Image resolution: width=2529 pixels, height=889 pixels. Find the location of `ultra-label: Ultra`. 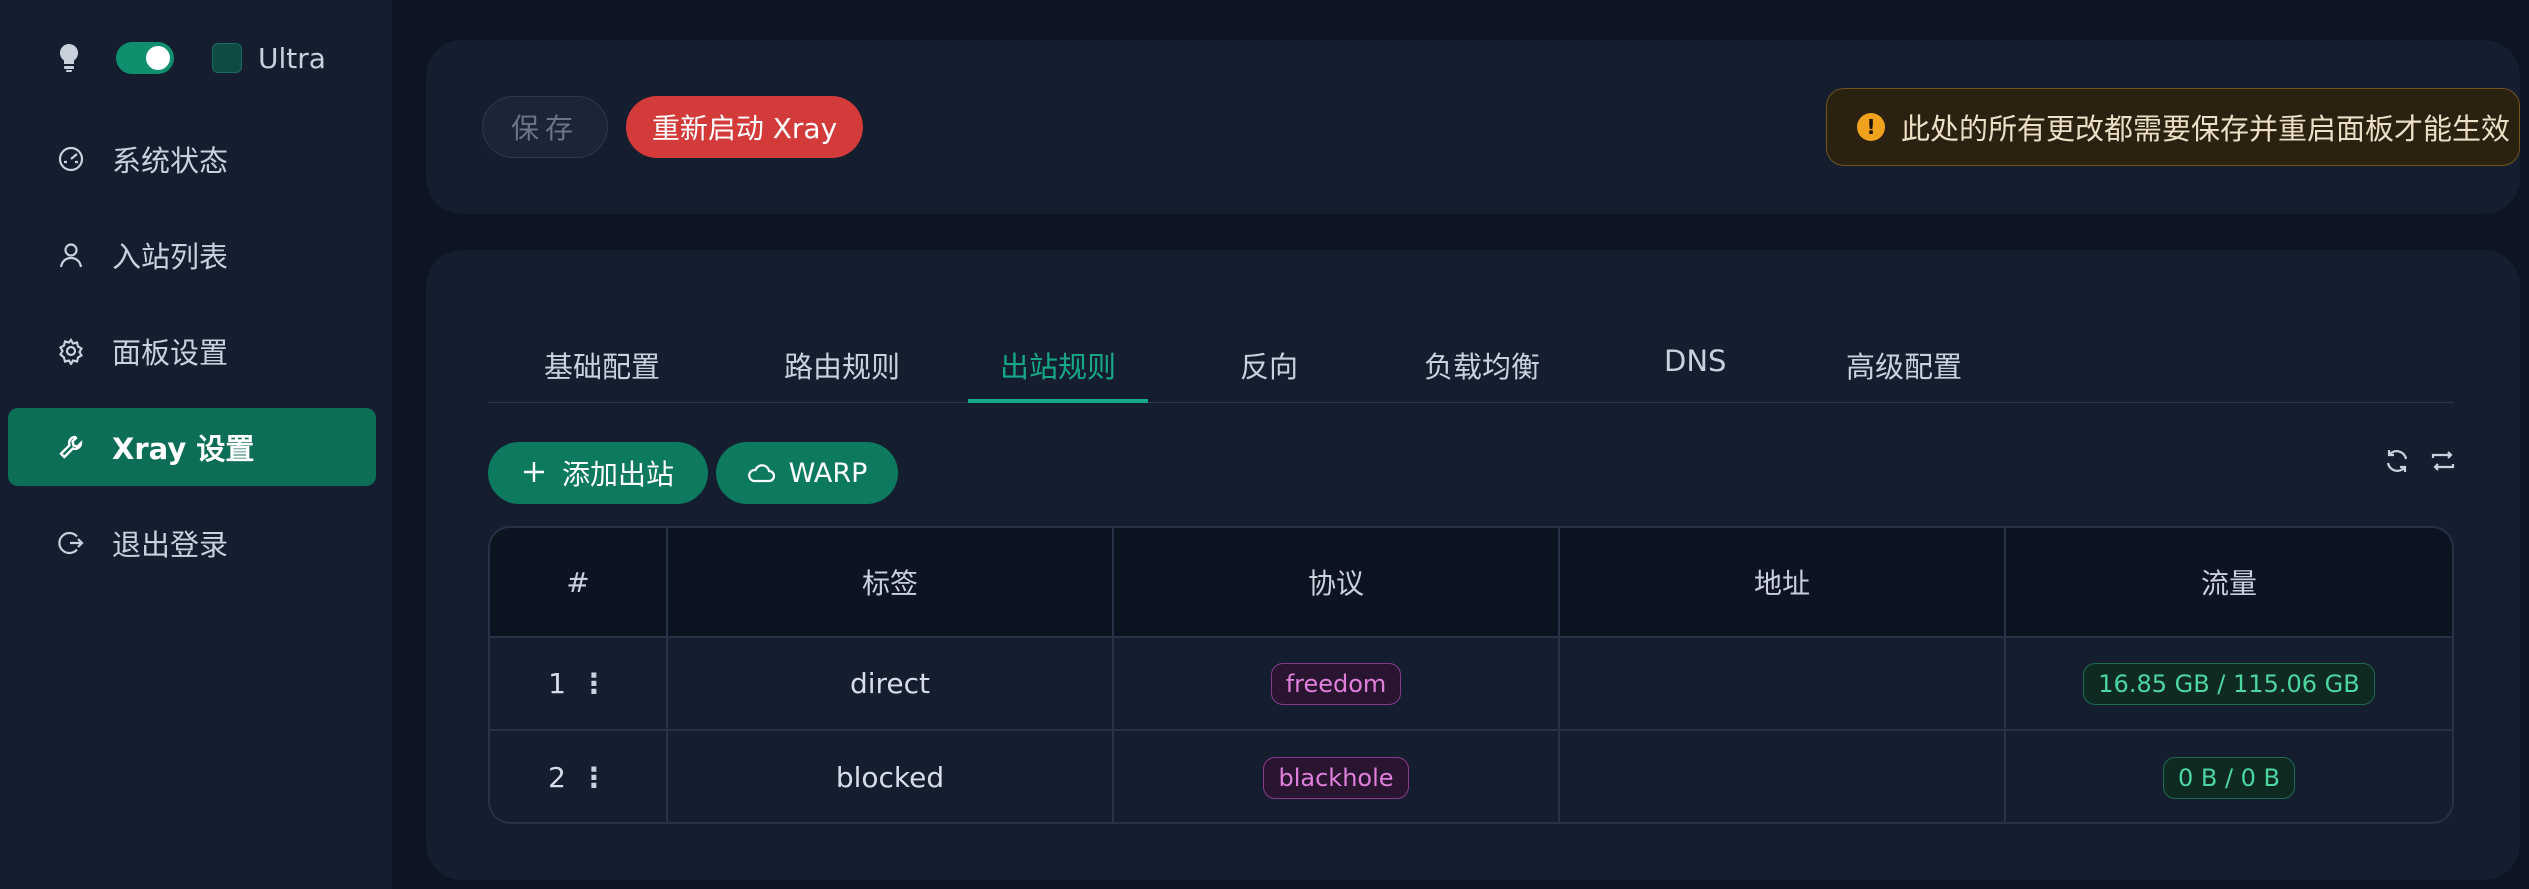

ultra-label: Ultra is located at coordinates (292, 58).